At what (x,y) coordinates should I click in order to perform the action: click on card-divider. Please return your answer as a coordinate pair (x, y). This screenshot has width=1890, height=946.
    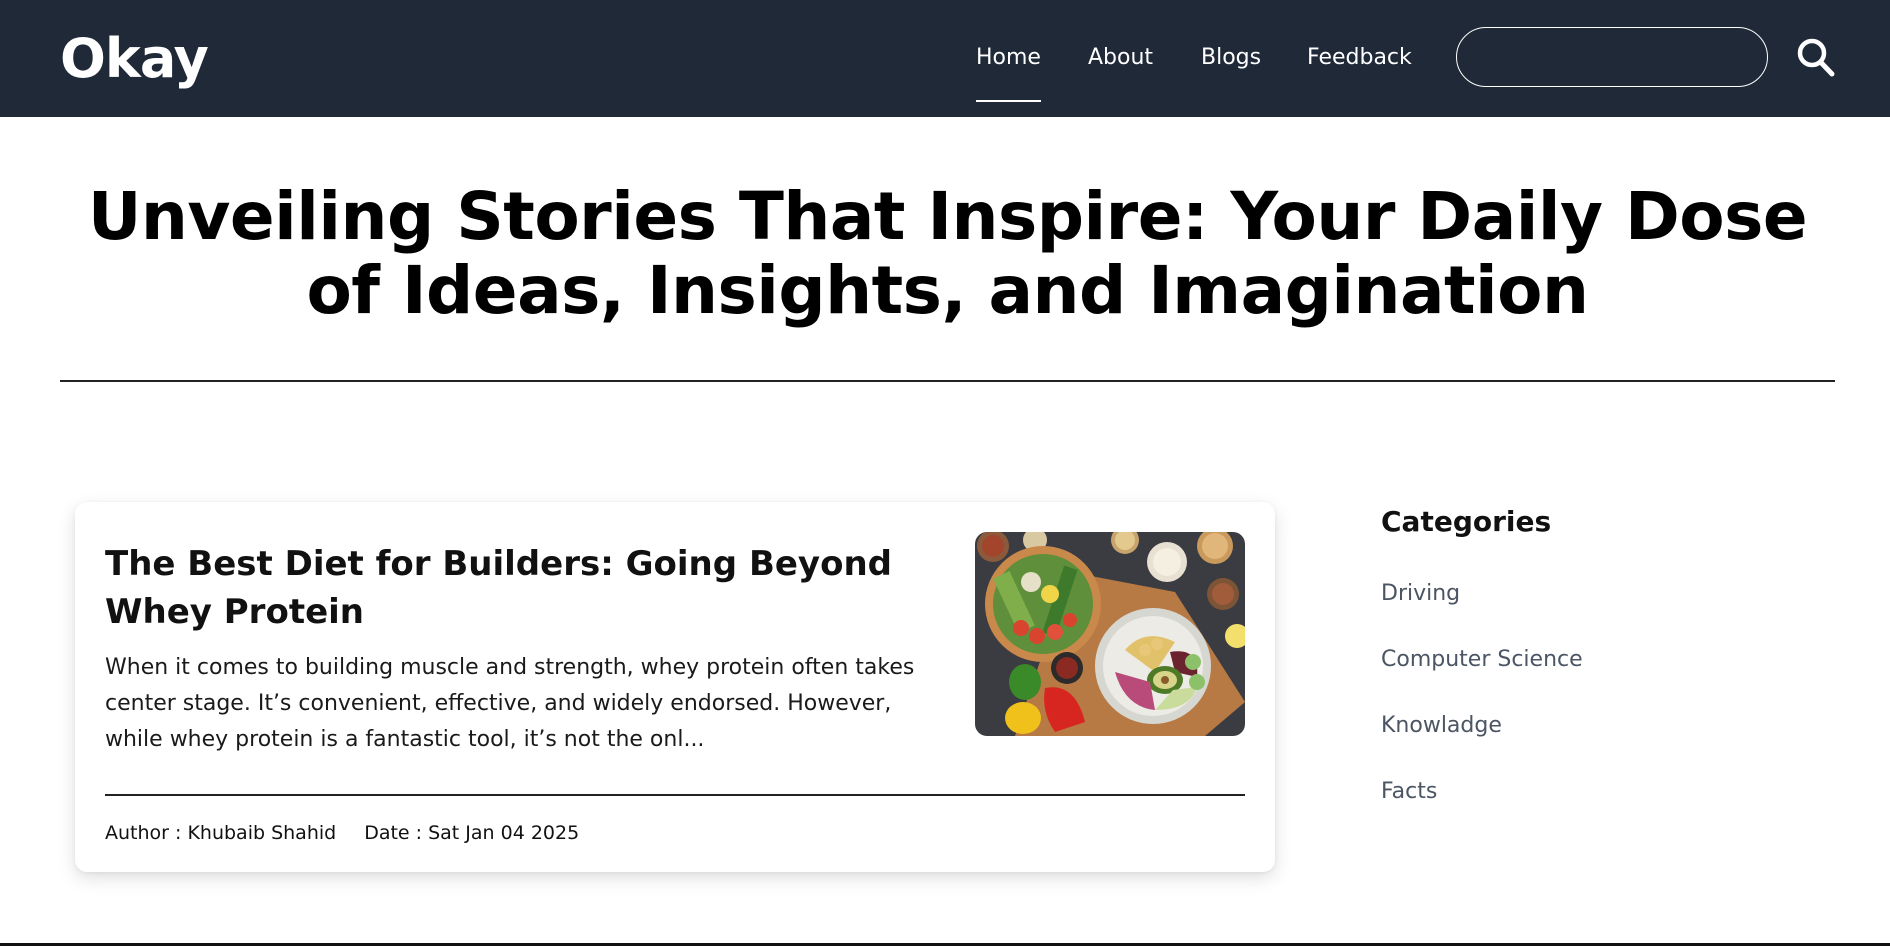
    Looking at the image, I should click on (675, 795).